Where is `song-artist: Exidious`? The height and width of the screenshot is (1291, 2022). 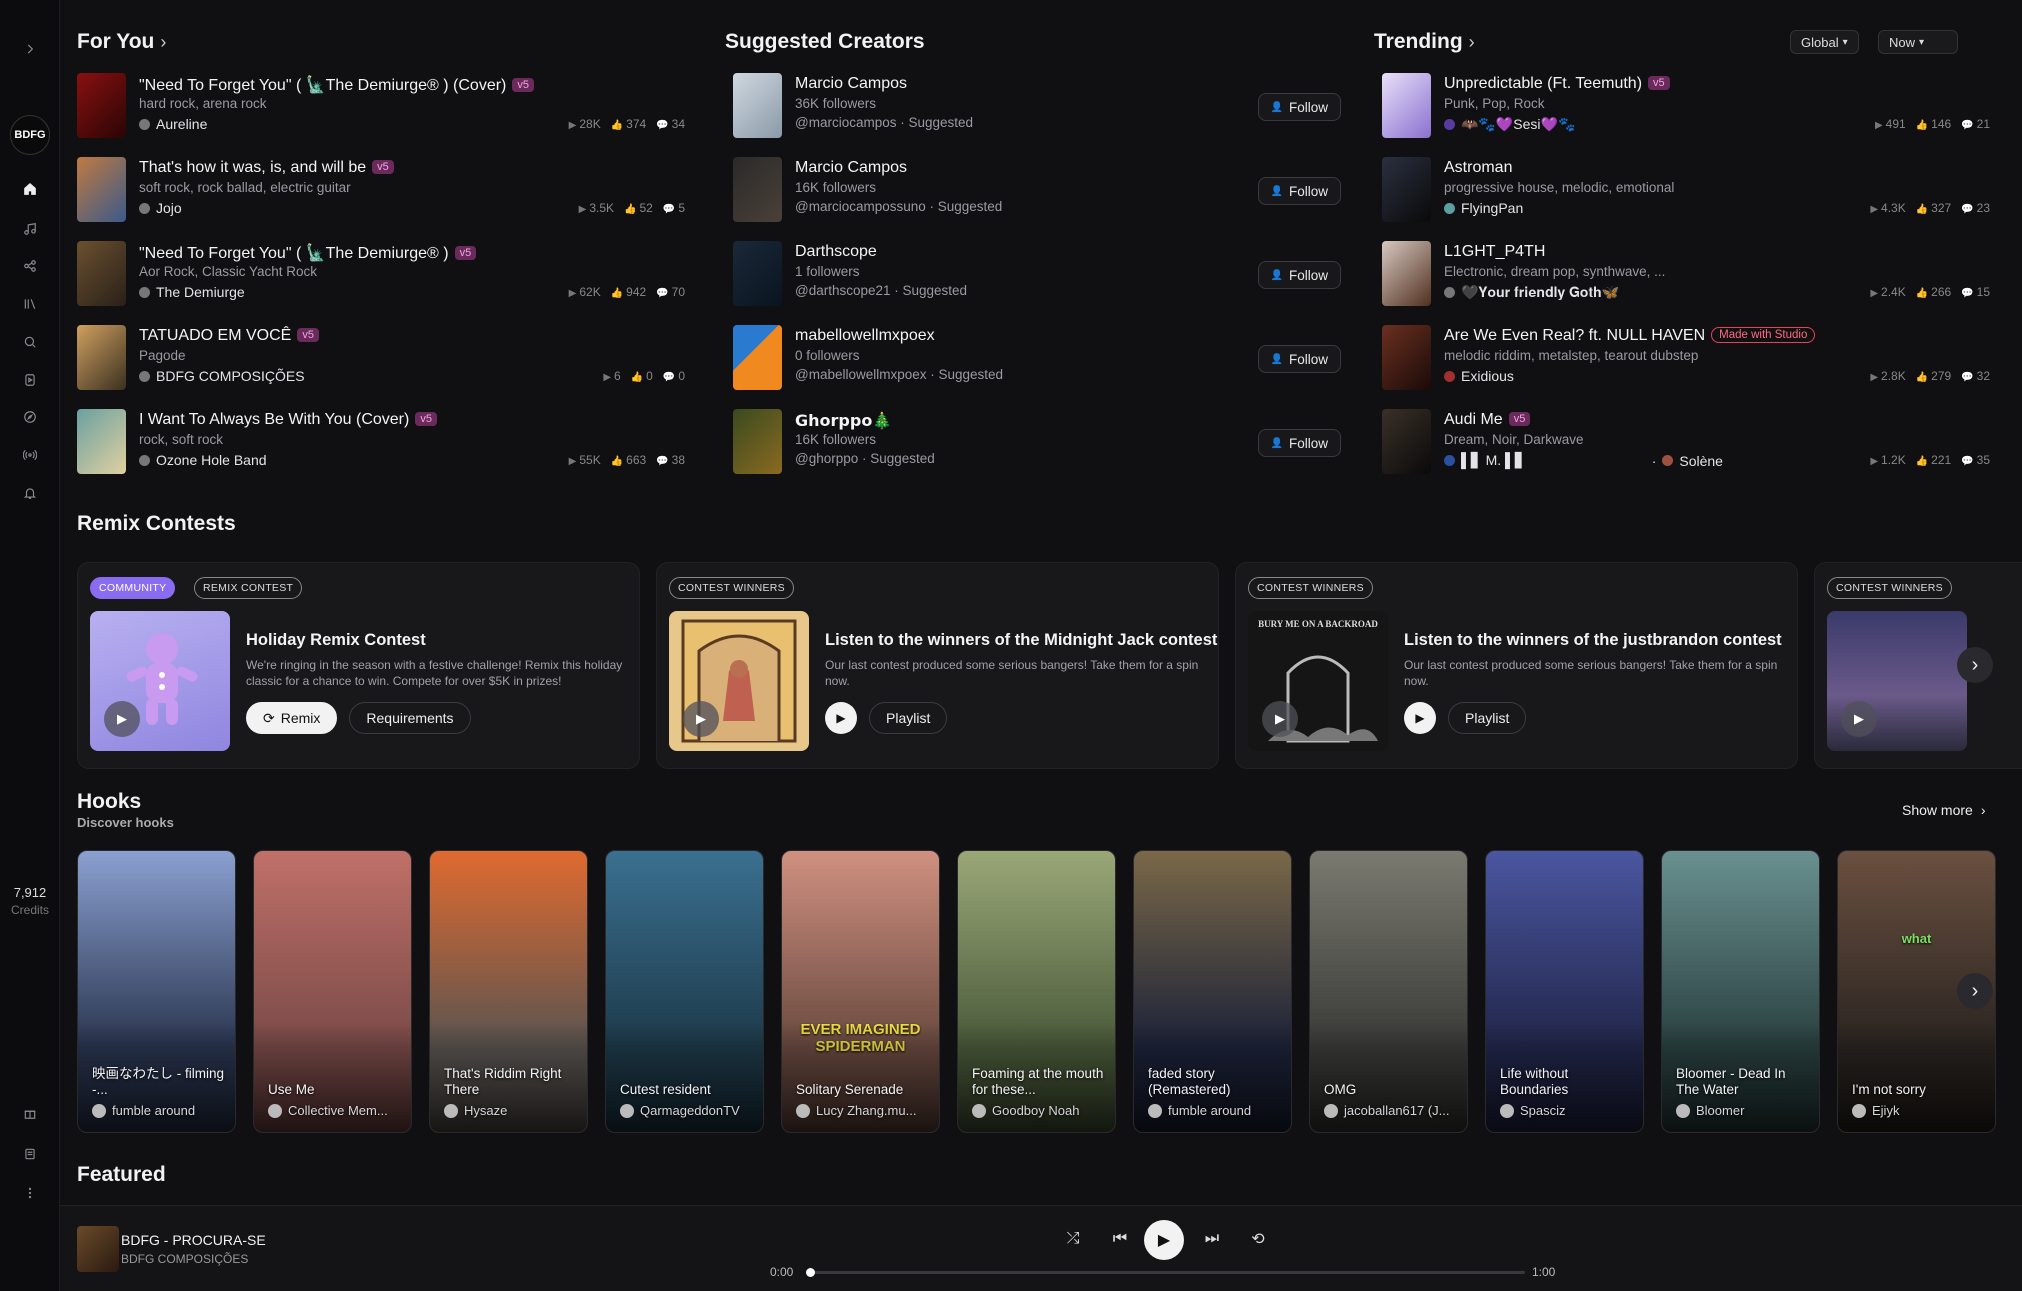 song-artist: Exidious is located at coordinates (1479, 376).